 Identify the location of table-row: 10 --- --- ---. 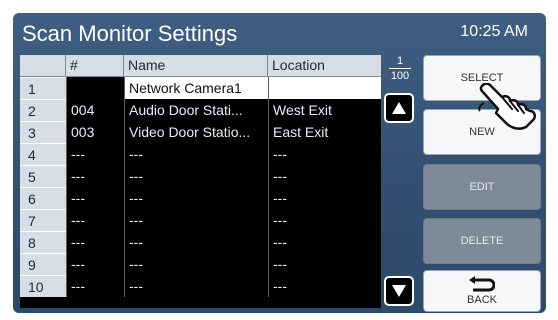
(200, 286).